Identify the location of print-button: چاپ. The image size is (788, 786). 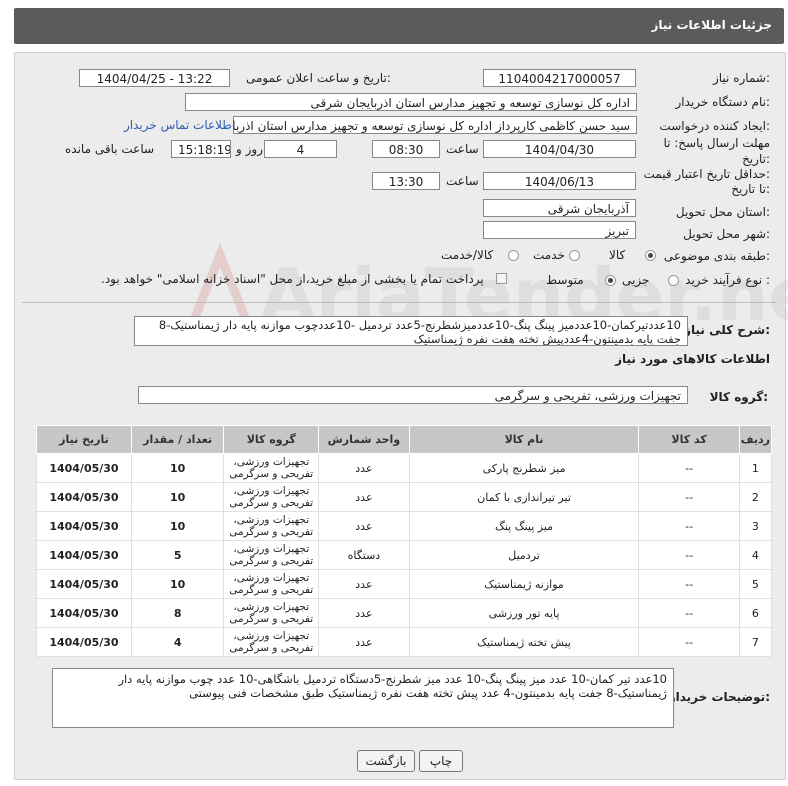
(441, 761).